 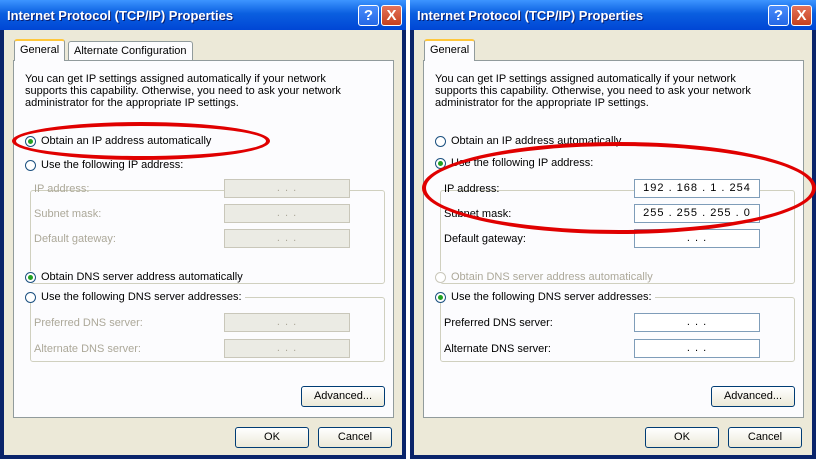 I want to click on subnet-mask-field: 255 . 255 . 255 . 0, so click(x=697, y=213).